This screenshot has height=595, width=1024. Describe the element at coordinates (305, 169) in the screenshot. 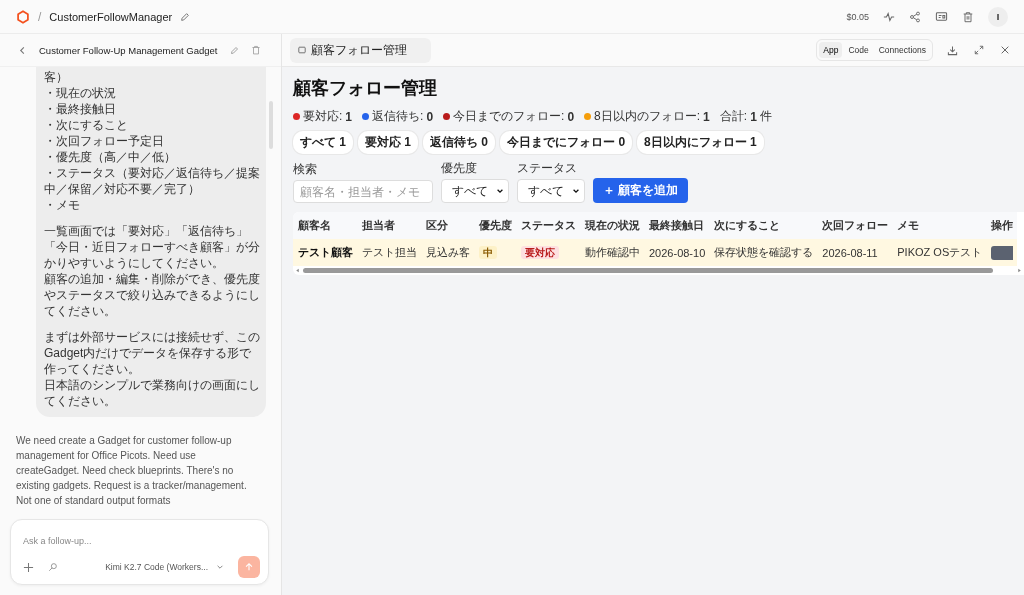

I see `filter-label: 検索` at that location.